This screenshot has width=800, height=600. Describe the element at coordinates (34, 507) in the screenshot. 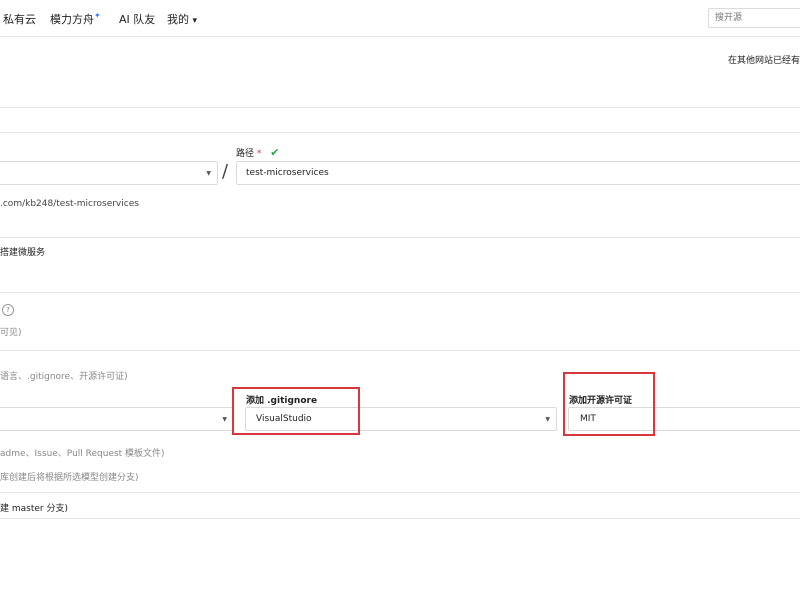

I see `master-branch-option: 建 master 分支)` at that location.